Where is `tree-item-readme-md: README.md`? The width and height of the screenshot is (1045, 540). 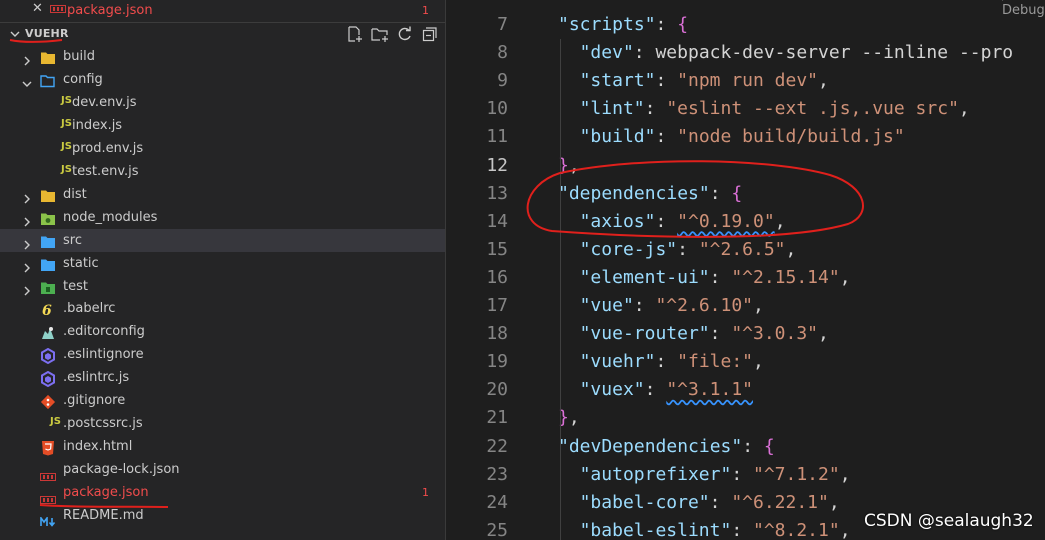
tree-item-readme-md: README.md is located at coordinates (222, 515).